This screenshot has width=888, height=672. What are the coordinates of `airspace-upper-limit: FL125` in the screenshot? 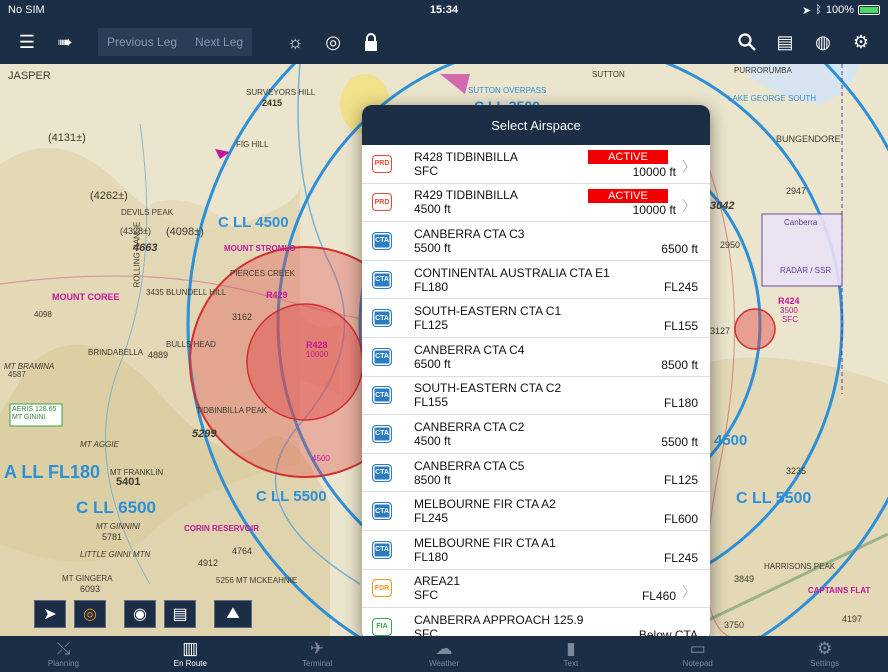 It's located at (680, 480).